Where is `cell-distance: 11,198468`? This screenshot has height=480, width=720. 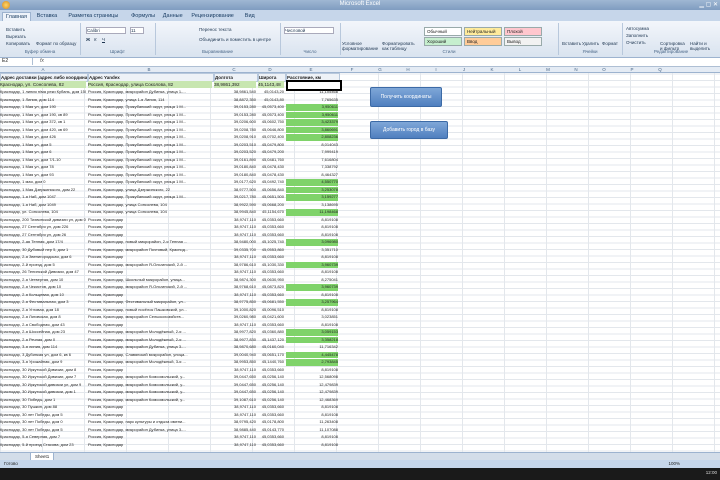 cell-distance: 11,198468 is located at coordinates (312, 212).